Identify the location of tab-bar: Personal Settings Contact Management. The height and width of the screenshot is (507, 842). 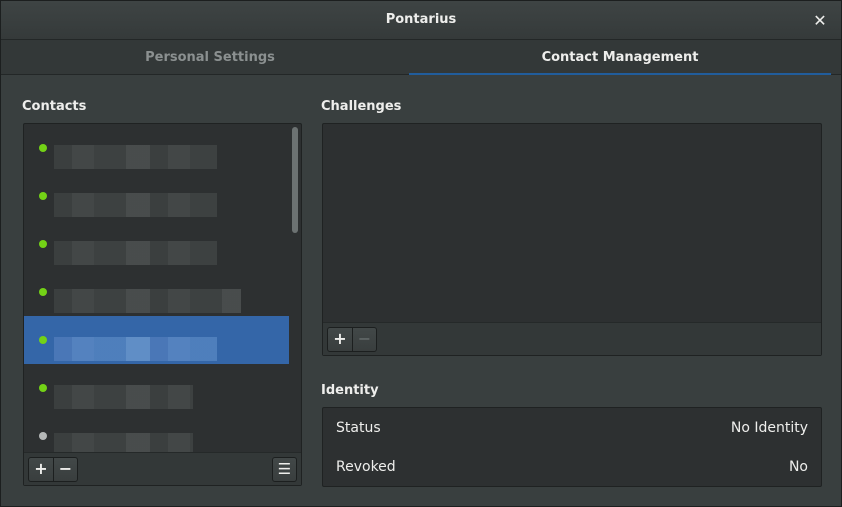
(421, 57).